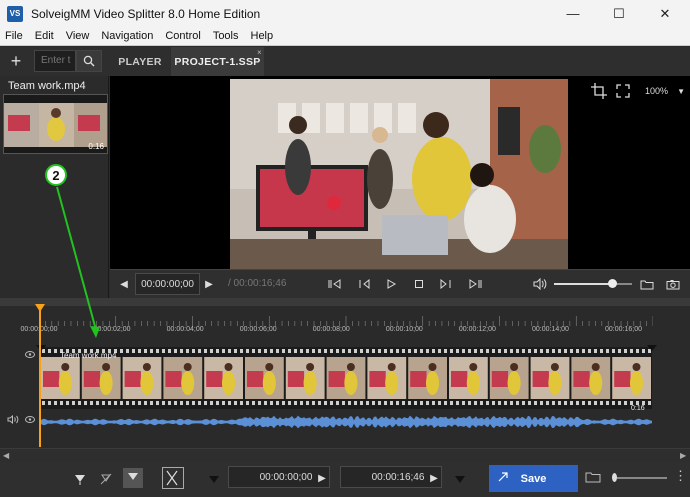  What do you see at coordinates (345, 455) in the screenshot?
I see `timeline-scrollbar: ◀ ▶` at bounding box center [345, 455].